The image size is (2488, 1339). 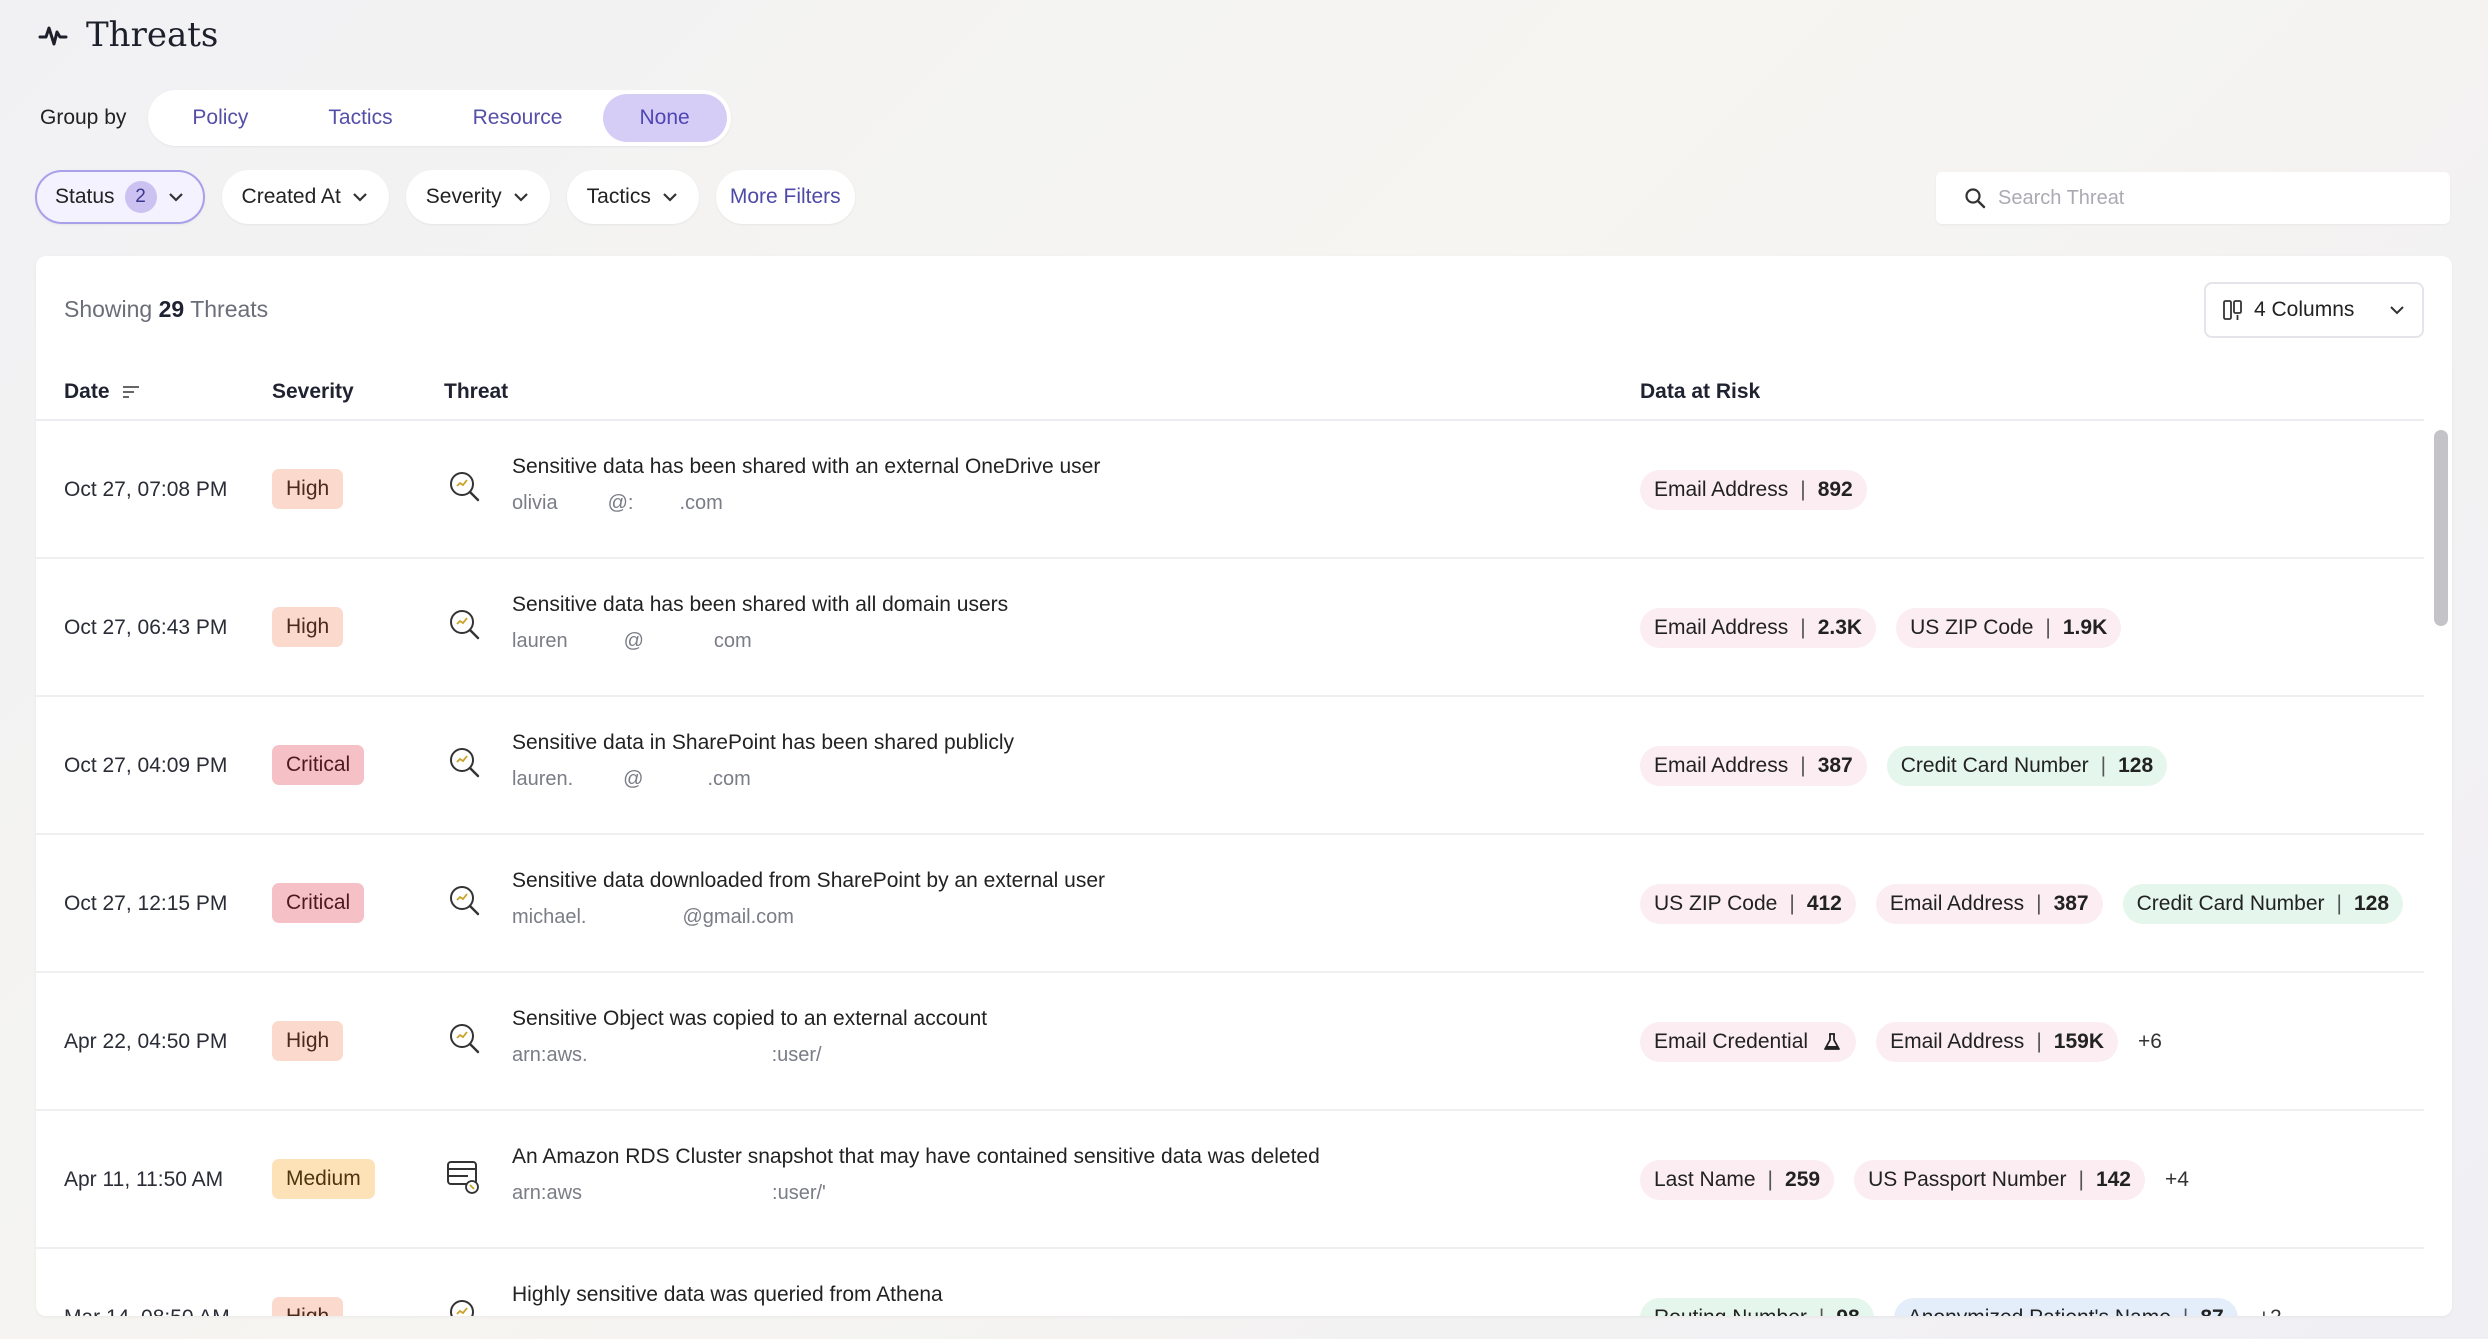 What do you see at coordinates (2314, 310) in the screenshot?
I see `columns-button: 4 Columns` at bounding box center [2314, 310].